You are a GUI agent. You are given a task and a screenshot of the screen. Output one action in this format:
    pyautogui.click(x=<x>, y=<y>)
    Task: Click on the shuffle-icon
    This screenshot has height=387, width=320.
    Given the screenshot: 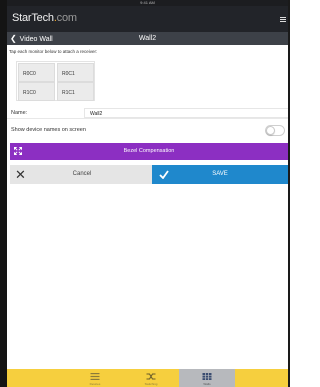 What is the action you would take?
    pyautogui.click(x=151, y=376)
    